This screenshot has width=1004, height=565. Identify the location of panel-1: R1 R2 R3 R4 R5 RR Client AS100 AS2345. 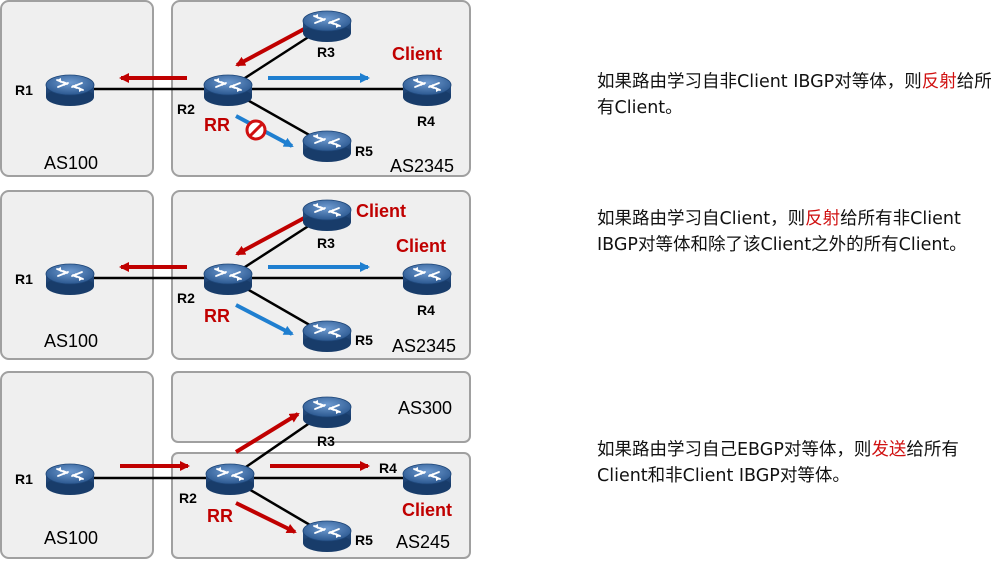
(235, 88).